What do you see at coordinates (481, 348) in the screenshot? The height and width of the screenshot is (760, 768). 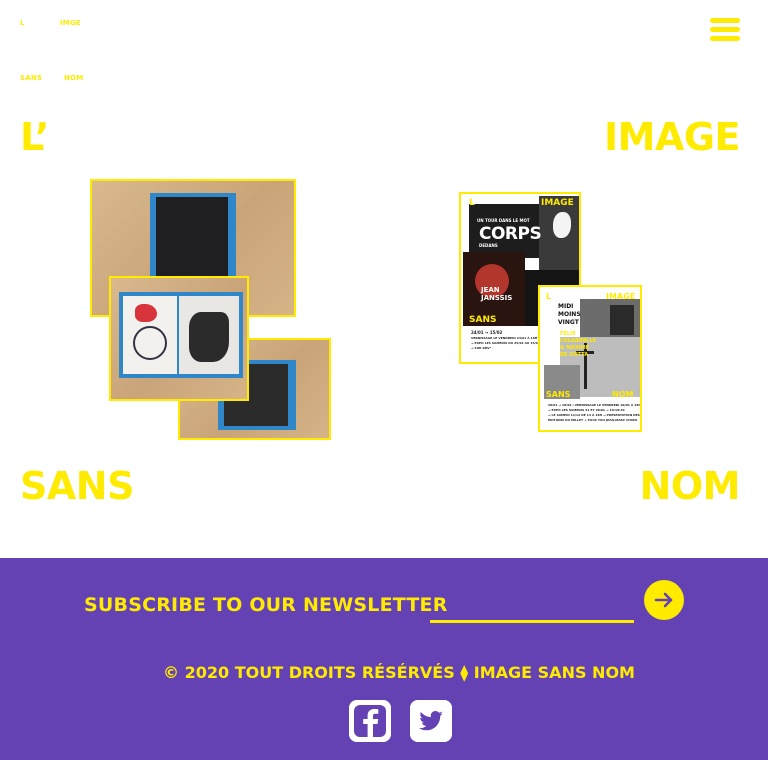 I see `poster-1-line-3: → SUR RDV*` at bounding box center [481, 348].